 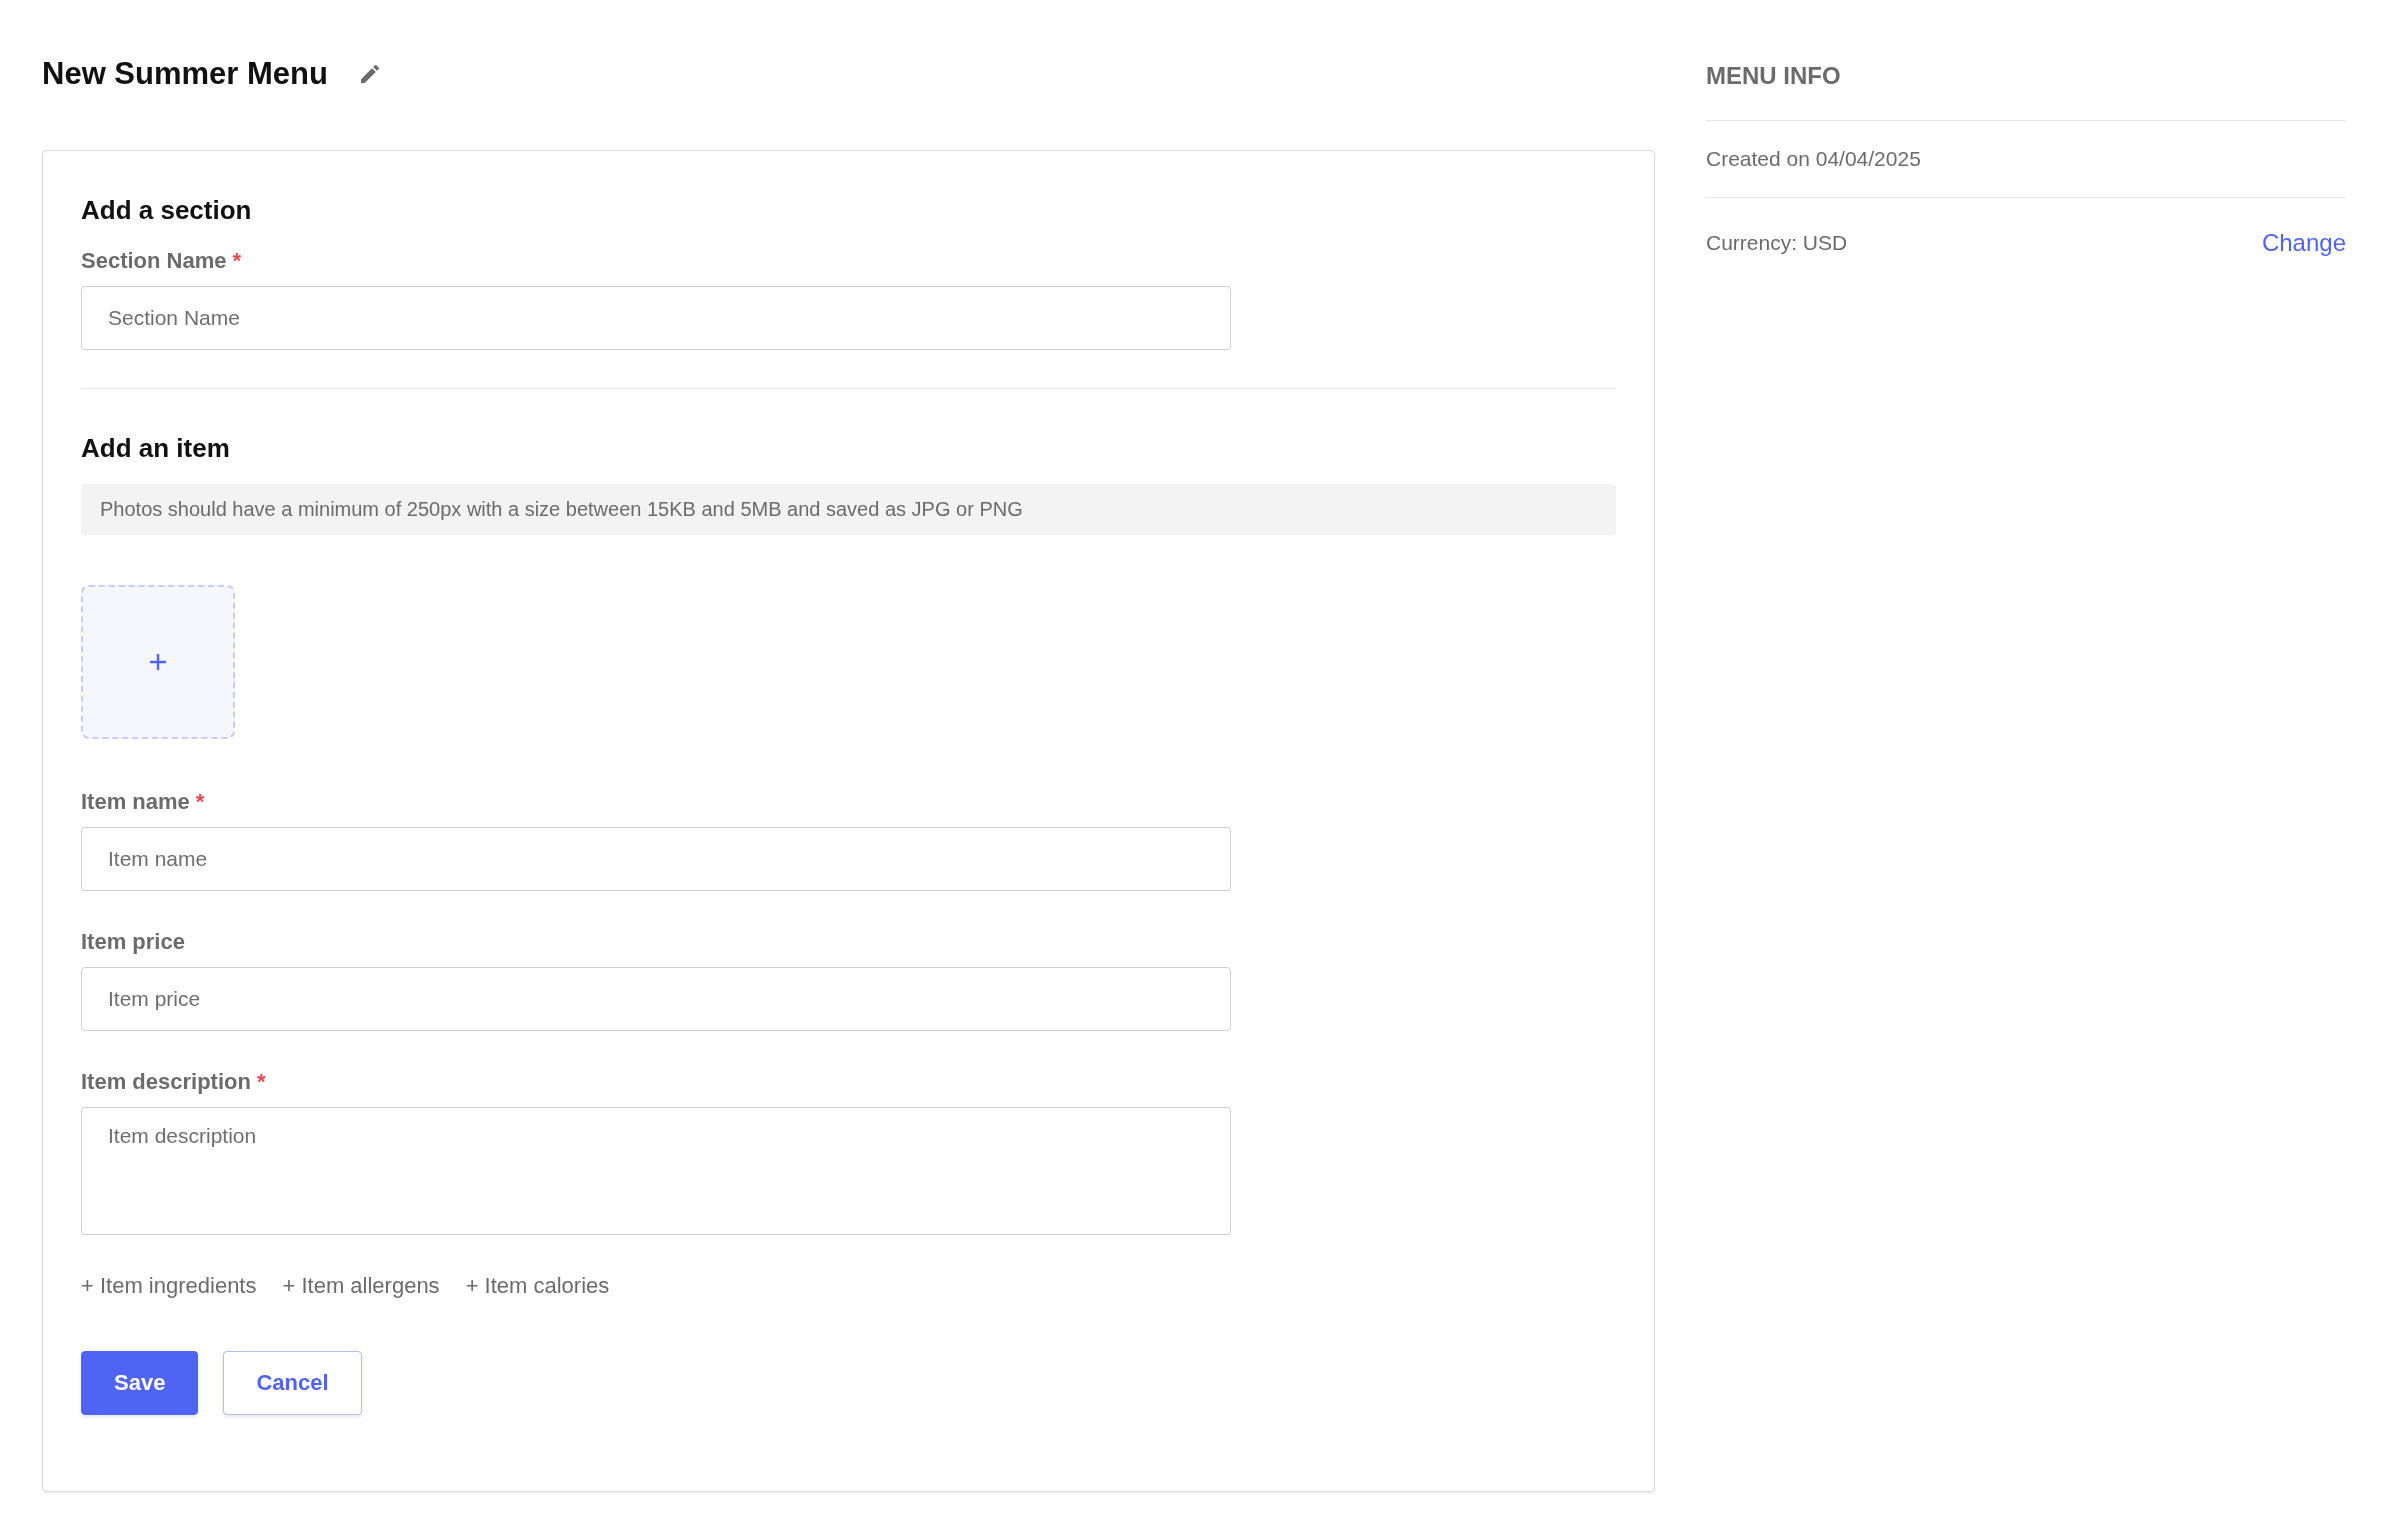 What do you see at coordinates (174, 1082) in the screenshot?
I see `field-label: Item description *` at bounding box center [174, 1082].